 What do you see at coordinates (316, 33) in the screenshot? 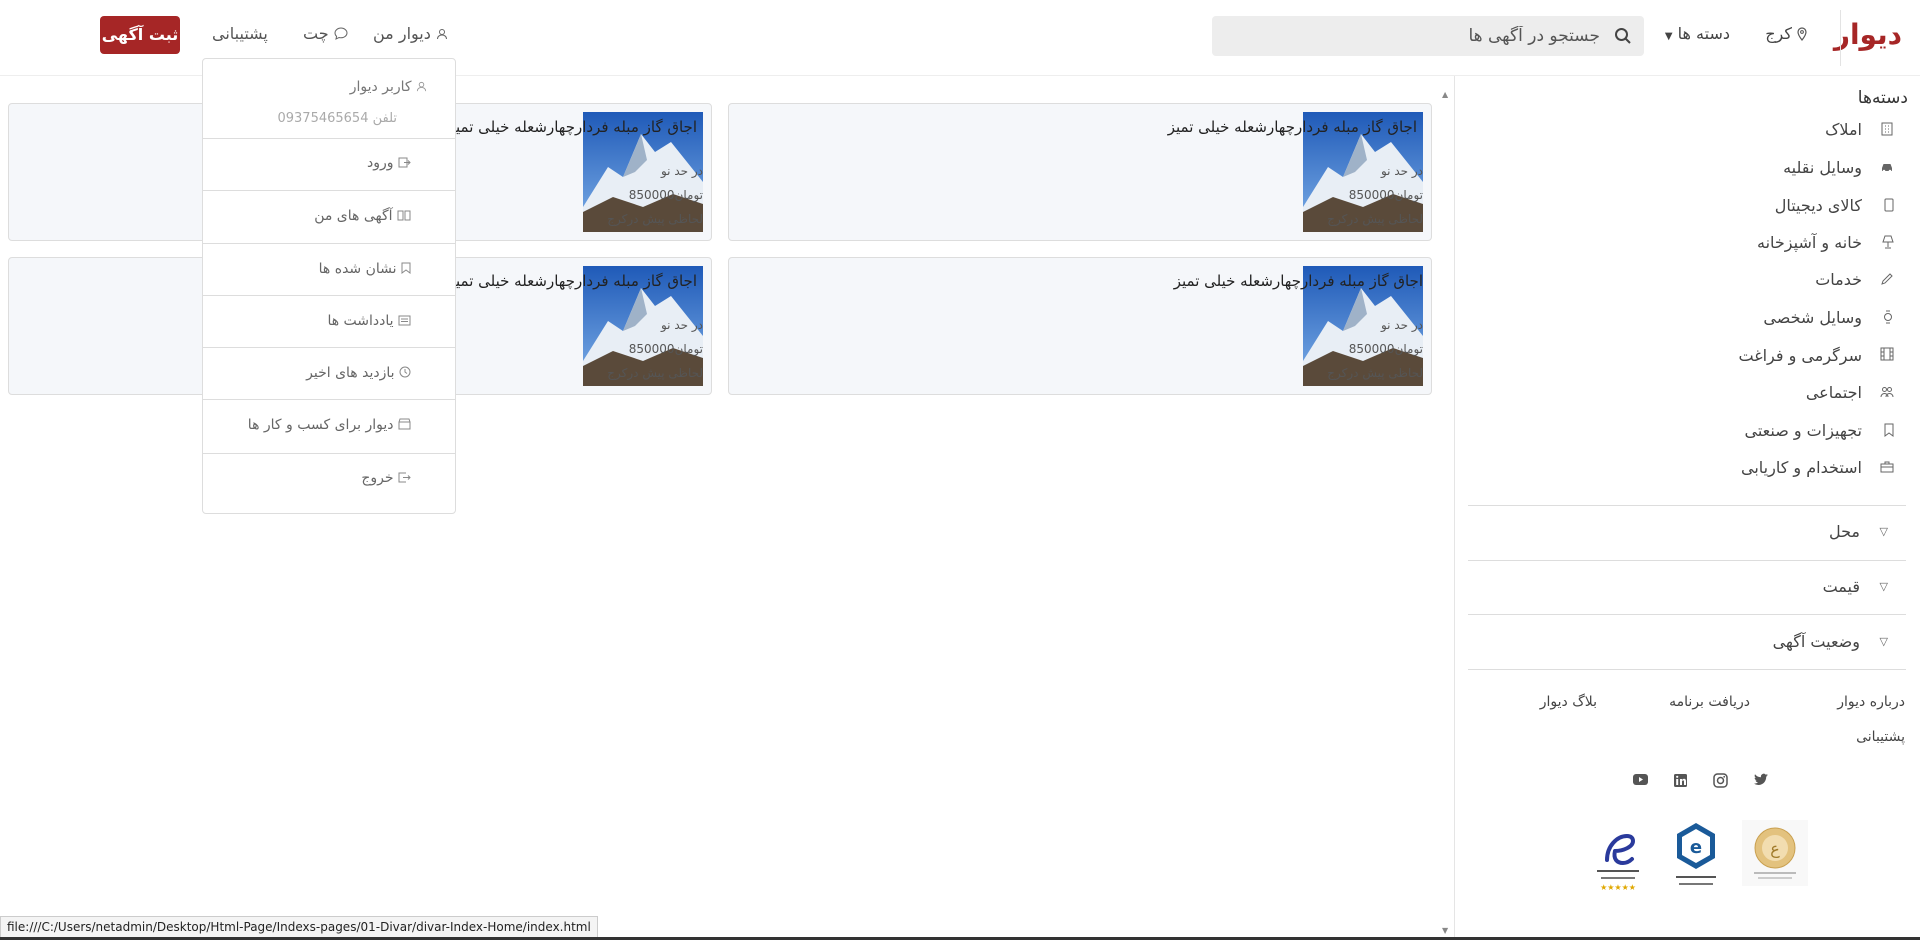
I see `chat-label: چت` at bounding box center [316, 33].